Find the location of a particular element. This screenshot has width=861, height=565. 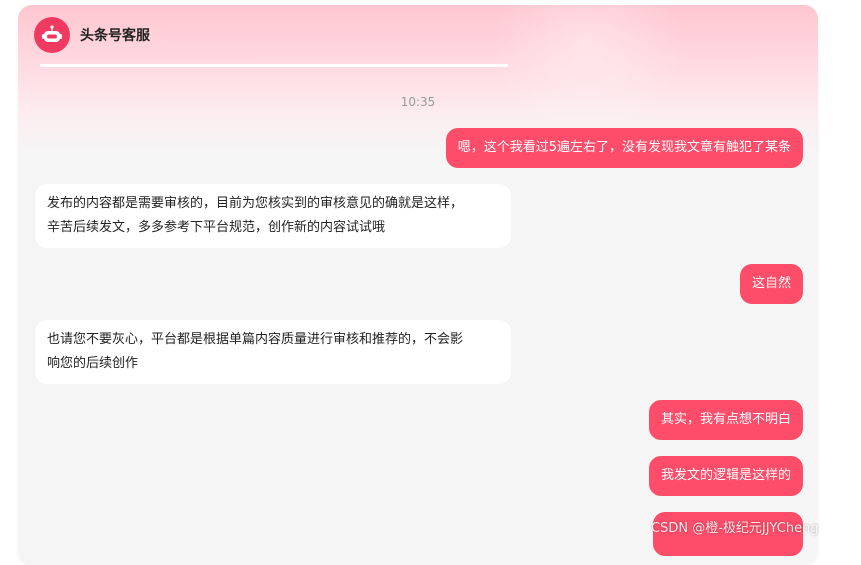

avatar is located at coordinates (52, 35).